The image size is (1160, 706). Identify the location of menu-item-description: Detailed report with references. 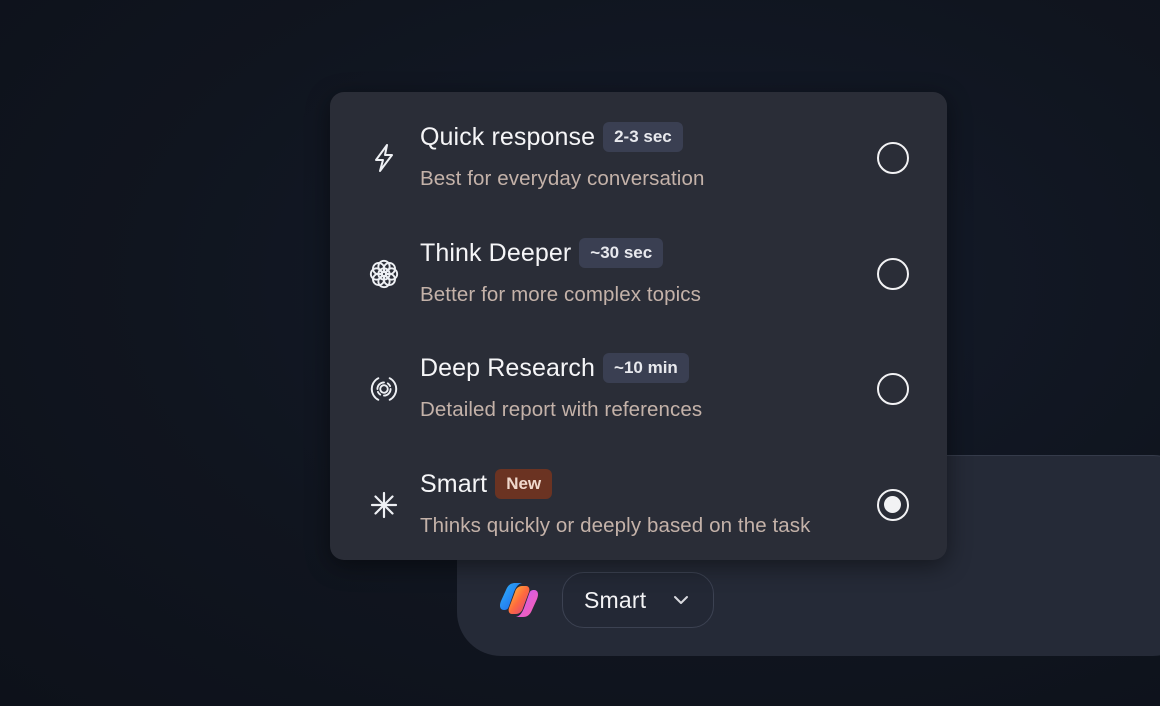
(561, 409).